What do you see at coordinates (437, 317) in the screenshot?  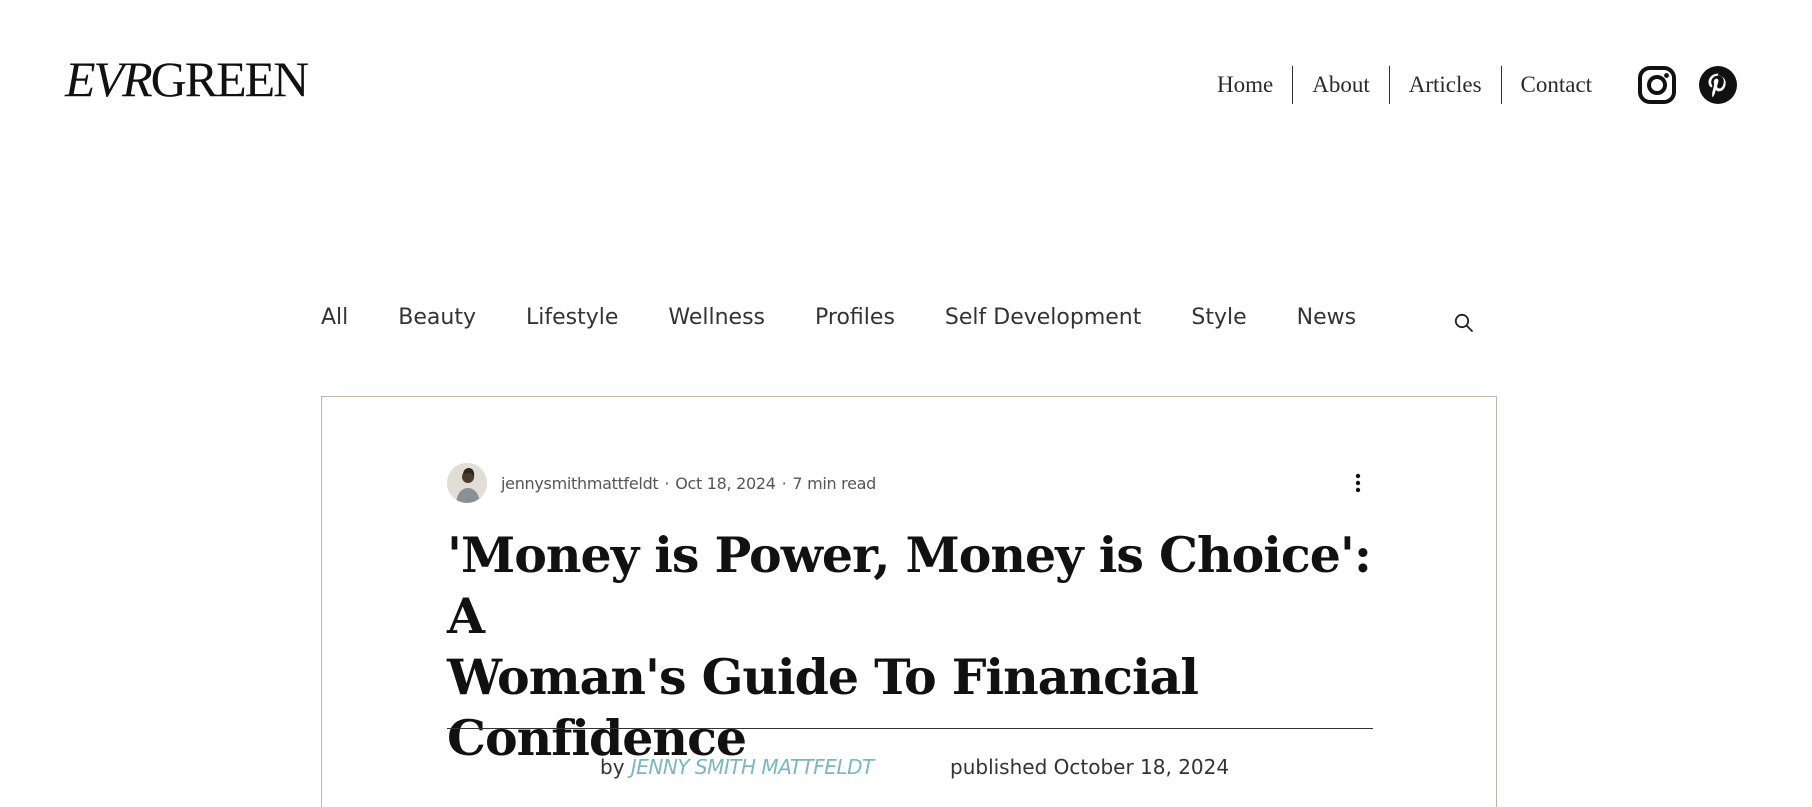 I see `category-beauty: Beauty` at bounding box center [437, 317].